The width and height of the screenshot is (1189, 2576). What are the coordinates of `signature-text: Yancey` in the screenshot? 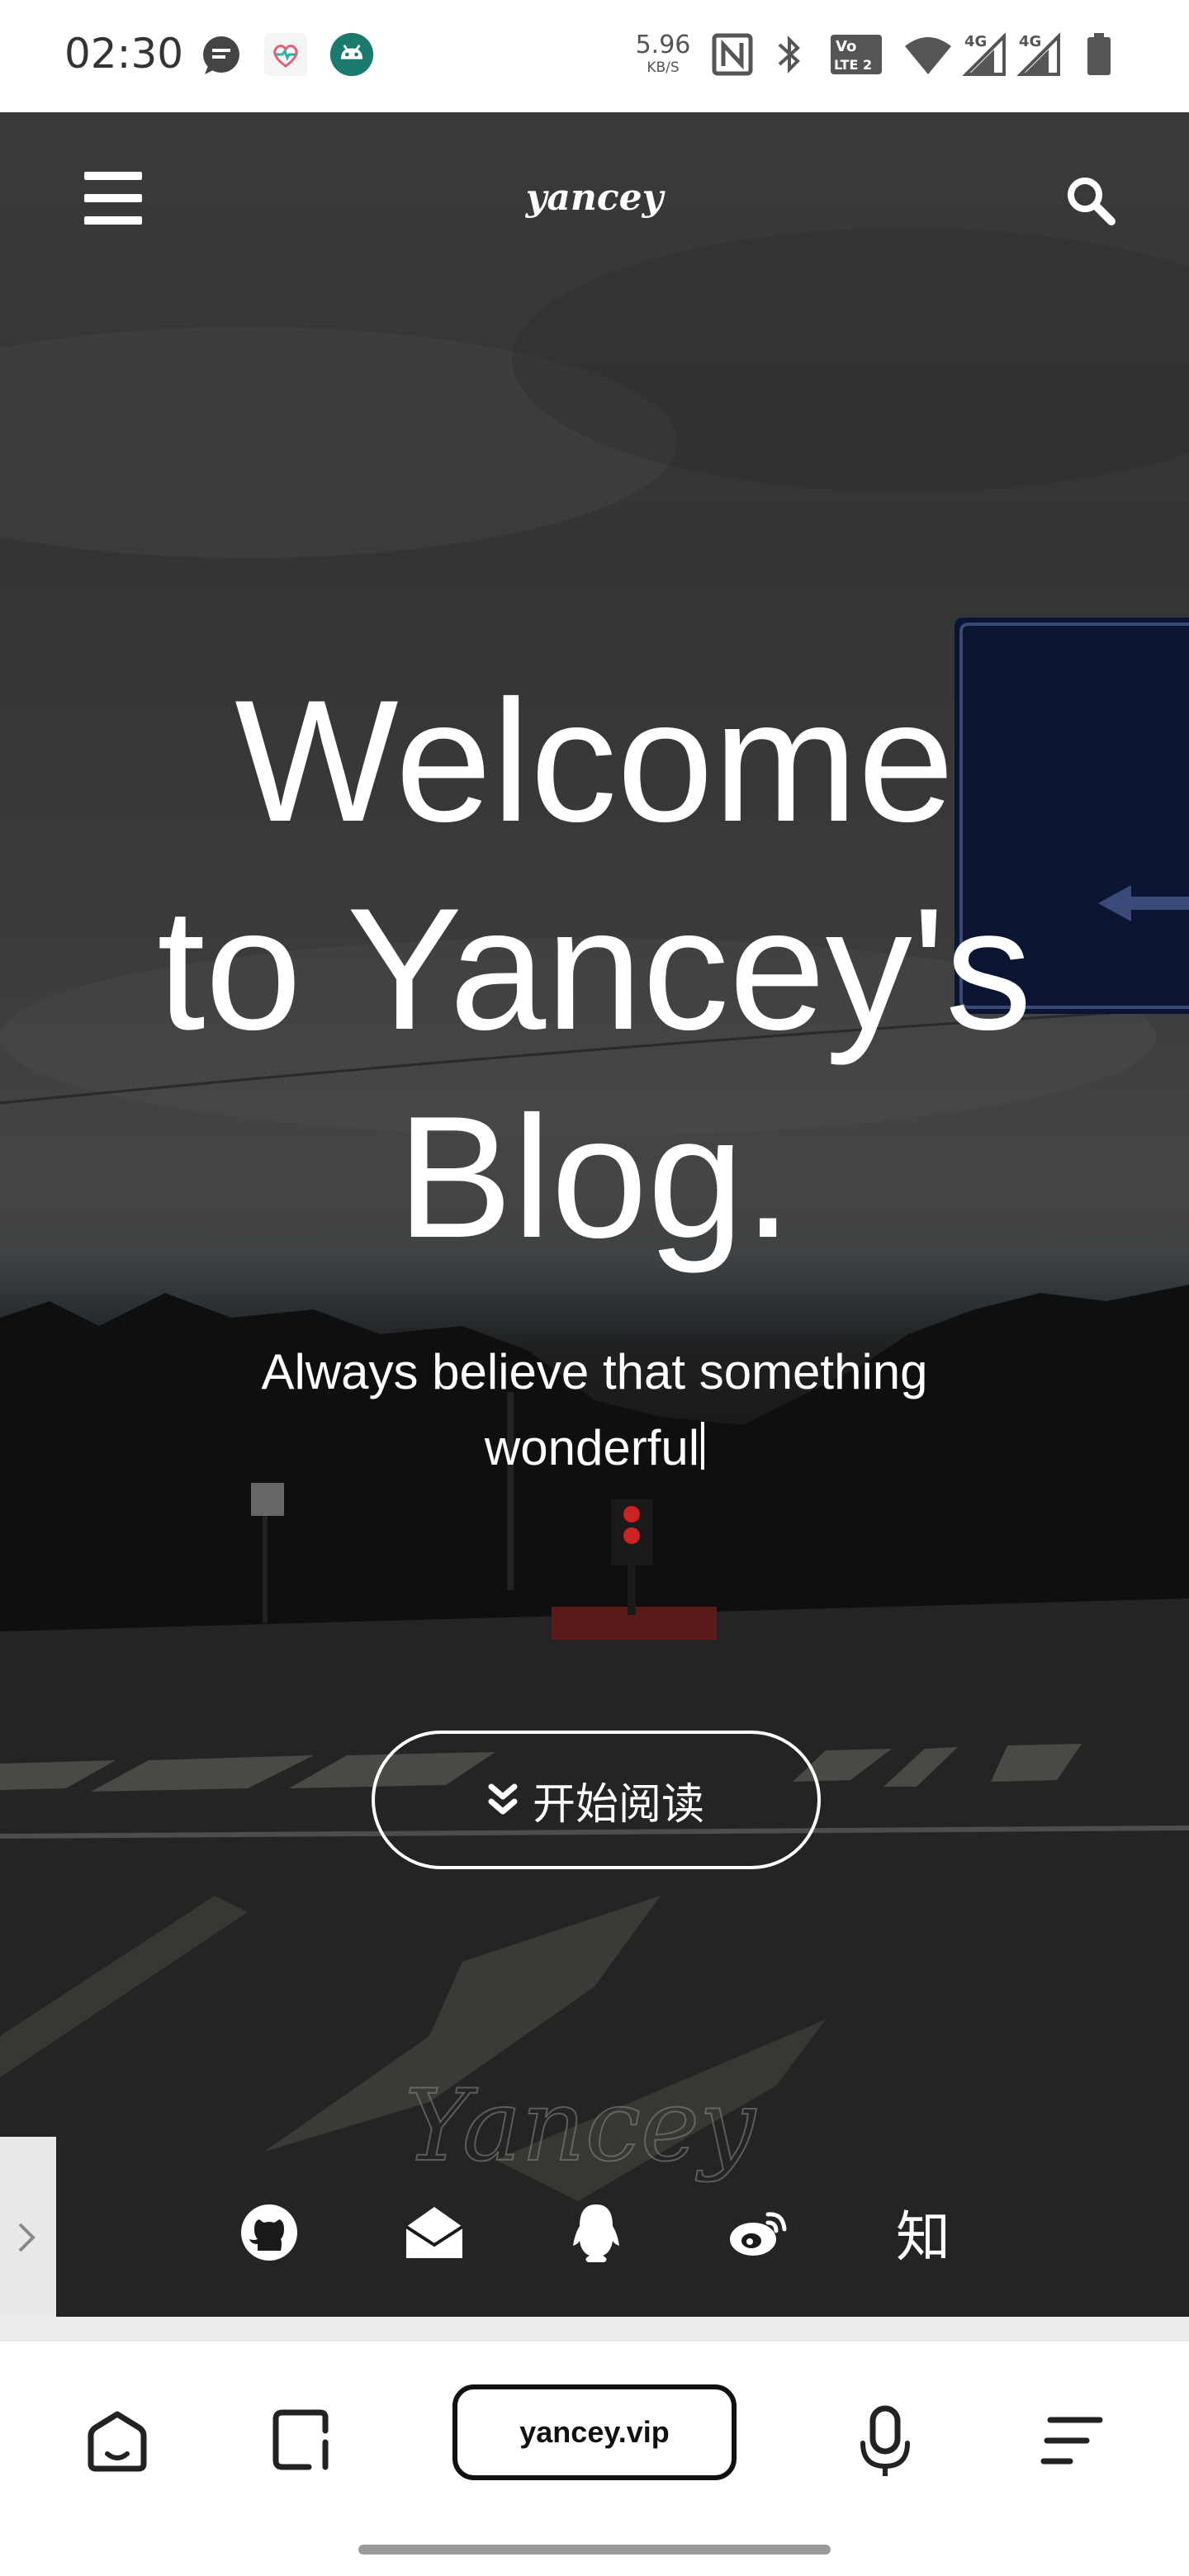 It's located at (581, 2126).